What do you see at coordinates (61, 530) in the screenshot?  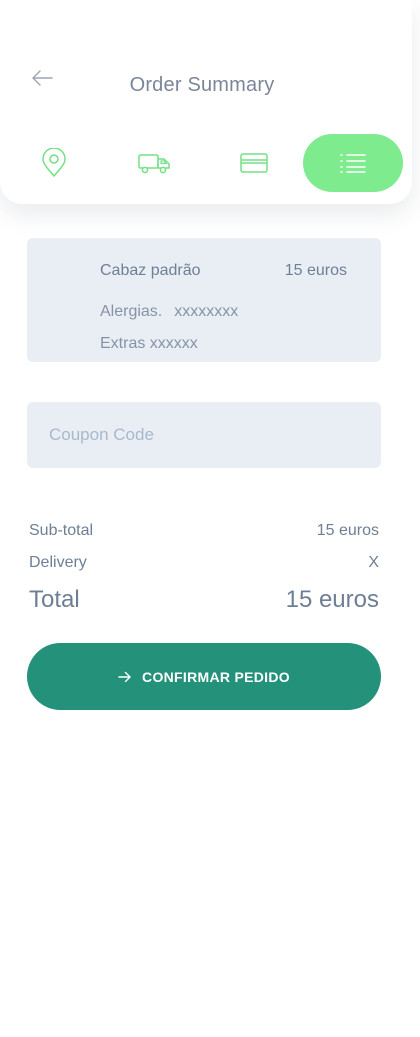 I see `subtotal-label: Sub-total` at bounding box center [61, 530].